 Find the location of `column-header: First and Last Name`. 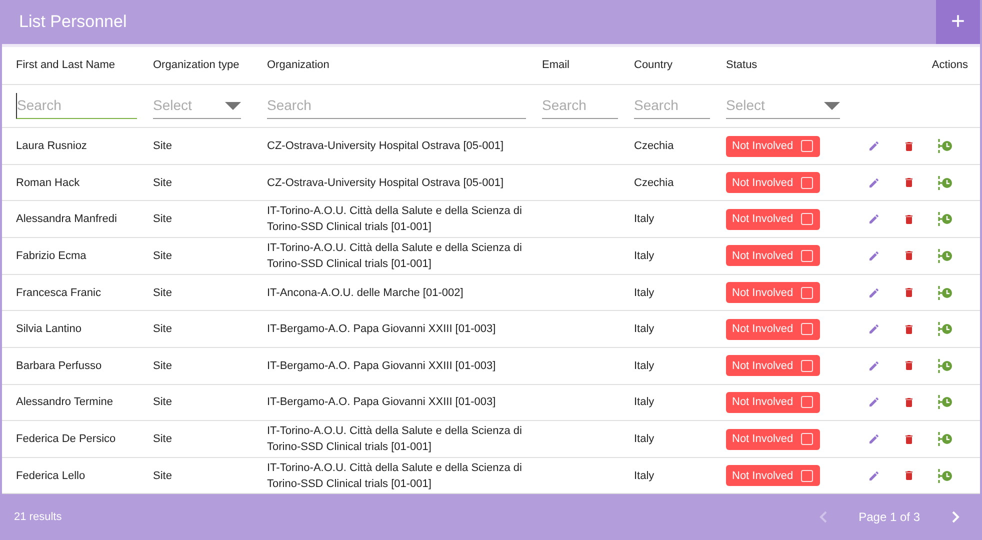

column-header: First and Last Name is located at coordinates (66, 66).